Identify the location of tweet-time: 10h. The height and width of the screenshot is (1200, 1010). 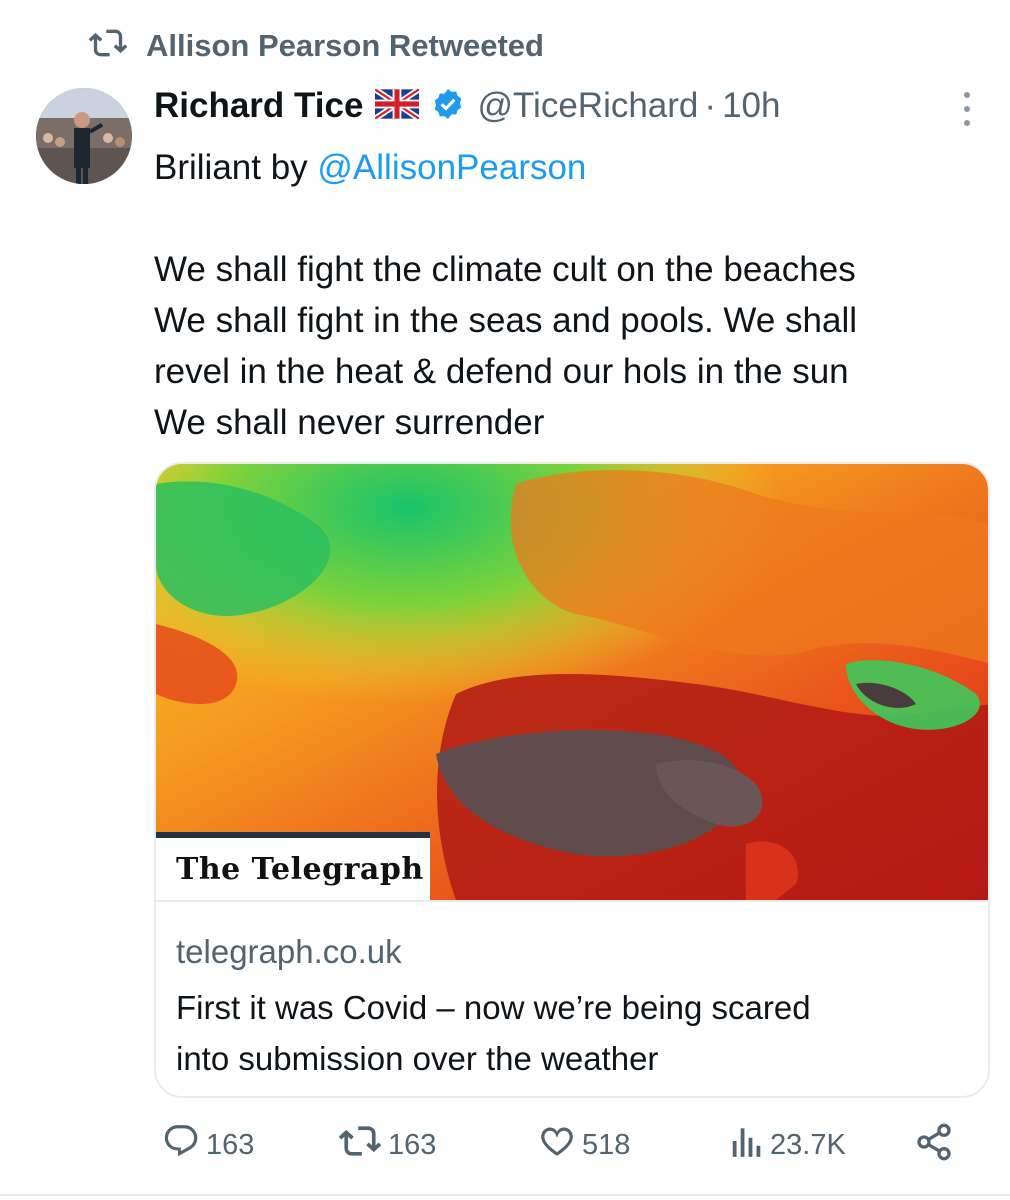
(751, 106).